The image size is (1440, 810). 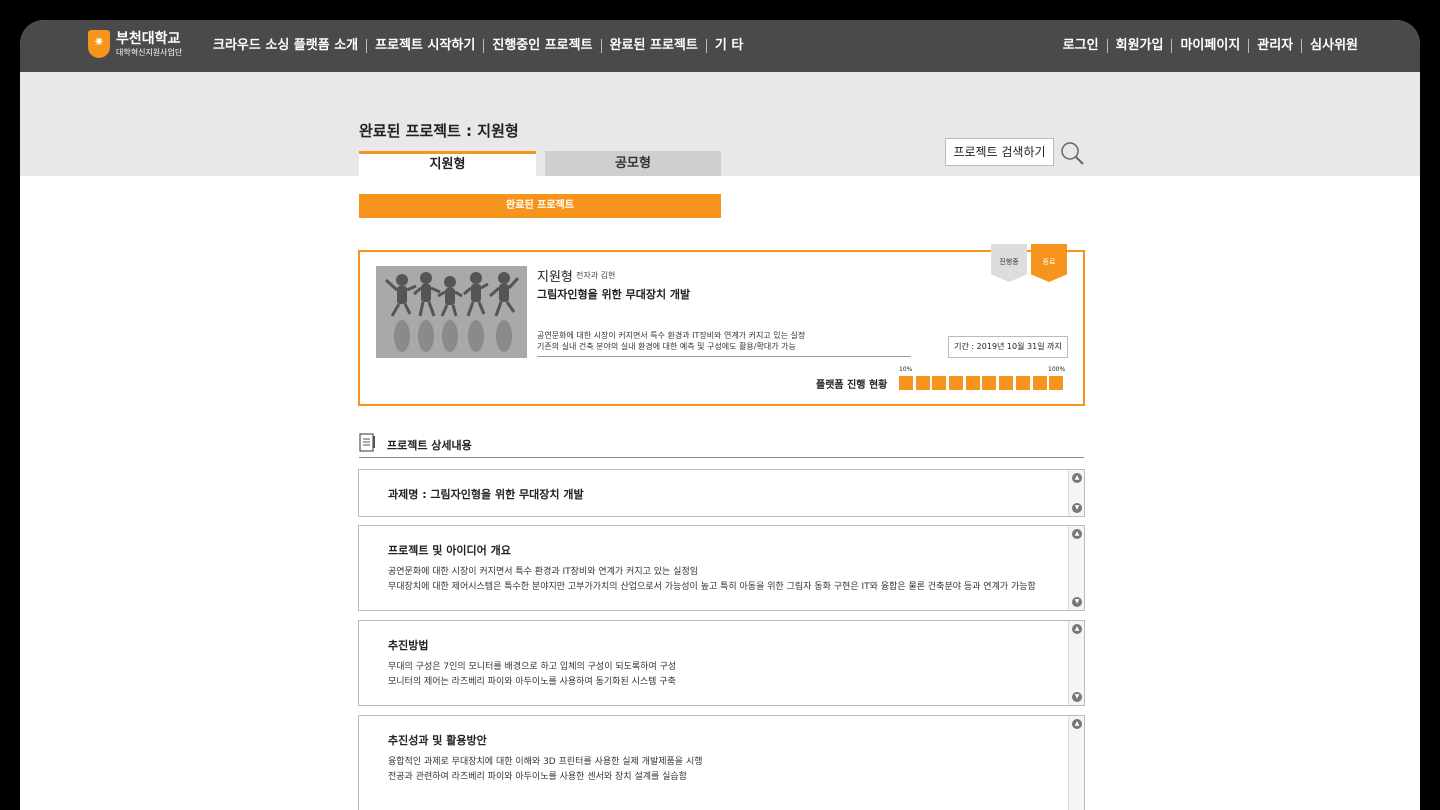 What do you see at coordinates (633, 163) in the screenshot?
I see `tab-contest-type: 공모형` at bounding box center [633, 163].